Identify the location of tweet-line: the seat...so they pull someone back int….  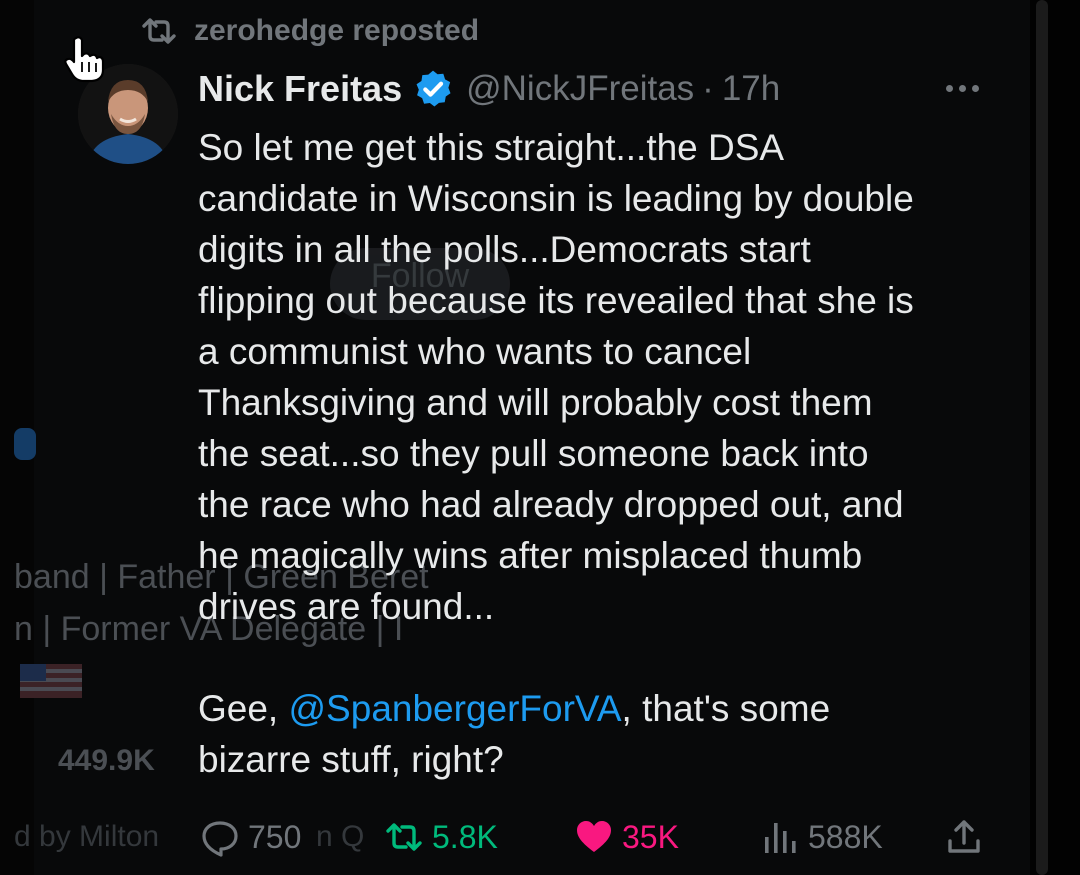
(533, 453).